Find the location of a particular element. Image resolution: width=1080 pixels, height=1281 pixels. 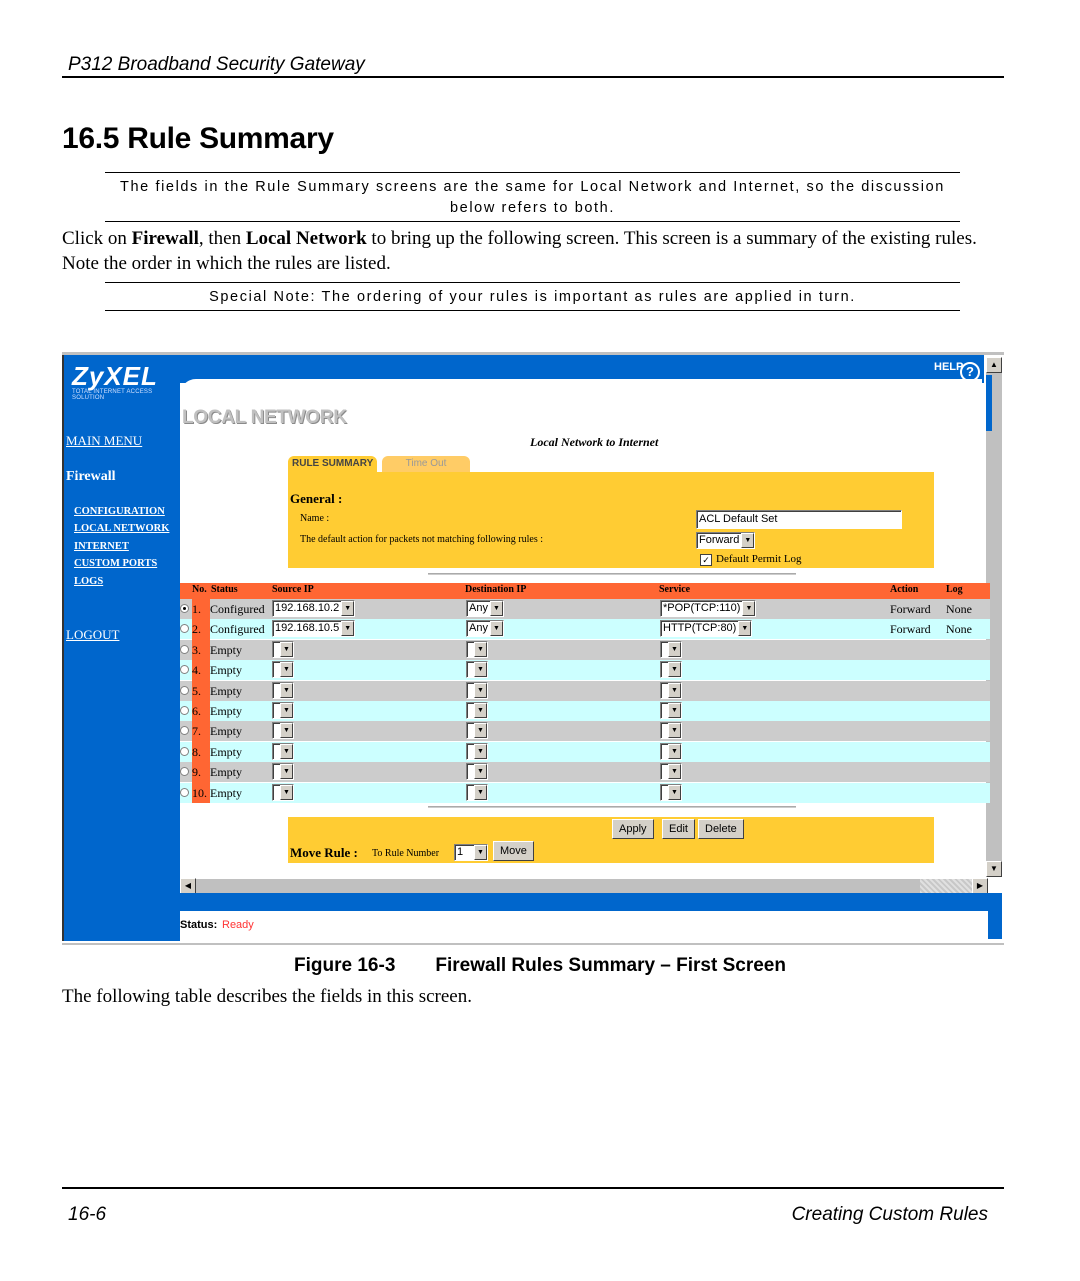

source-ip-select: 192.168.10.2 ▼ is located at coordinates (314, 608).